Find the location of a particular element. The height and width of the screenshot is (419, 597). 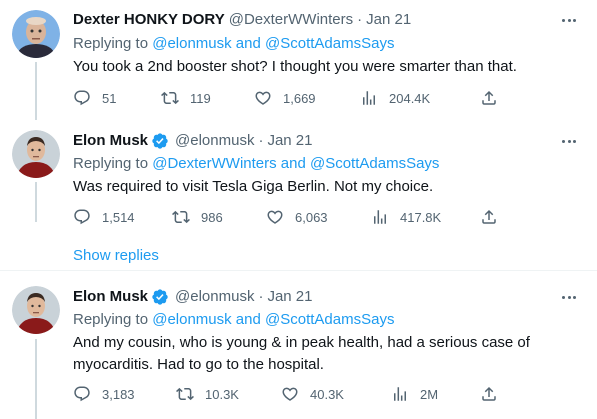

reply-count: 3,183 is located at coordinates (118, 394).